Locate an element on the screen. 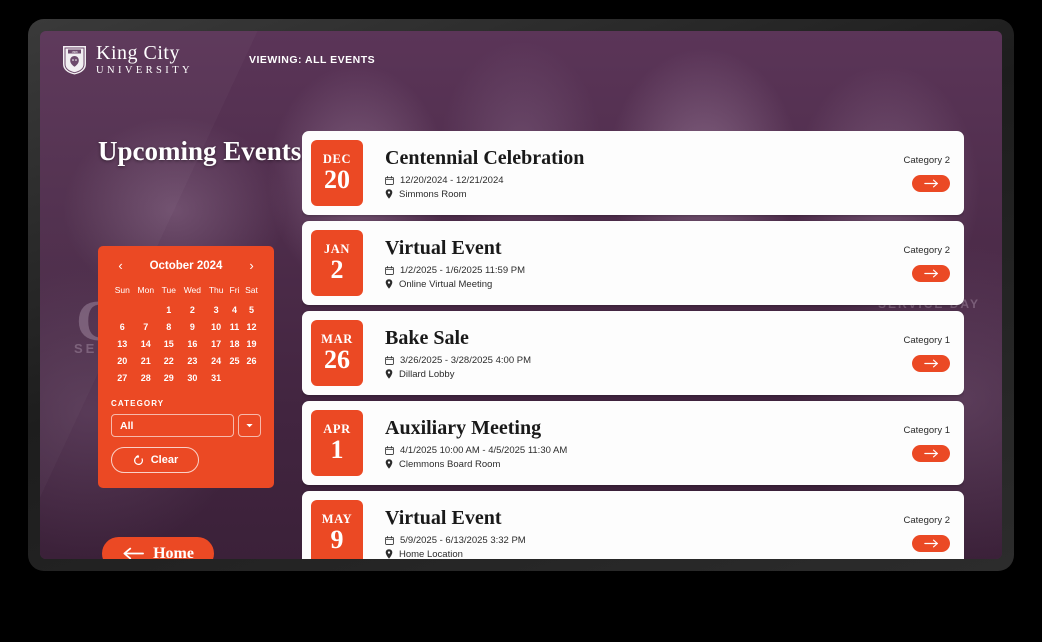 The width and height of the screenshot is (1042, 642). calendar-day: 5 is located at coordinates (251, 309).